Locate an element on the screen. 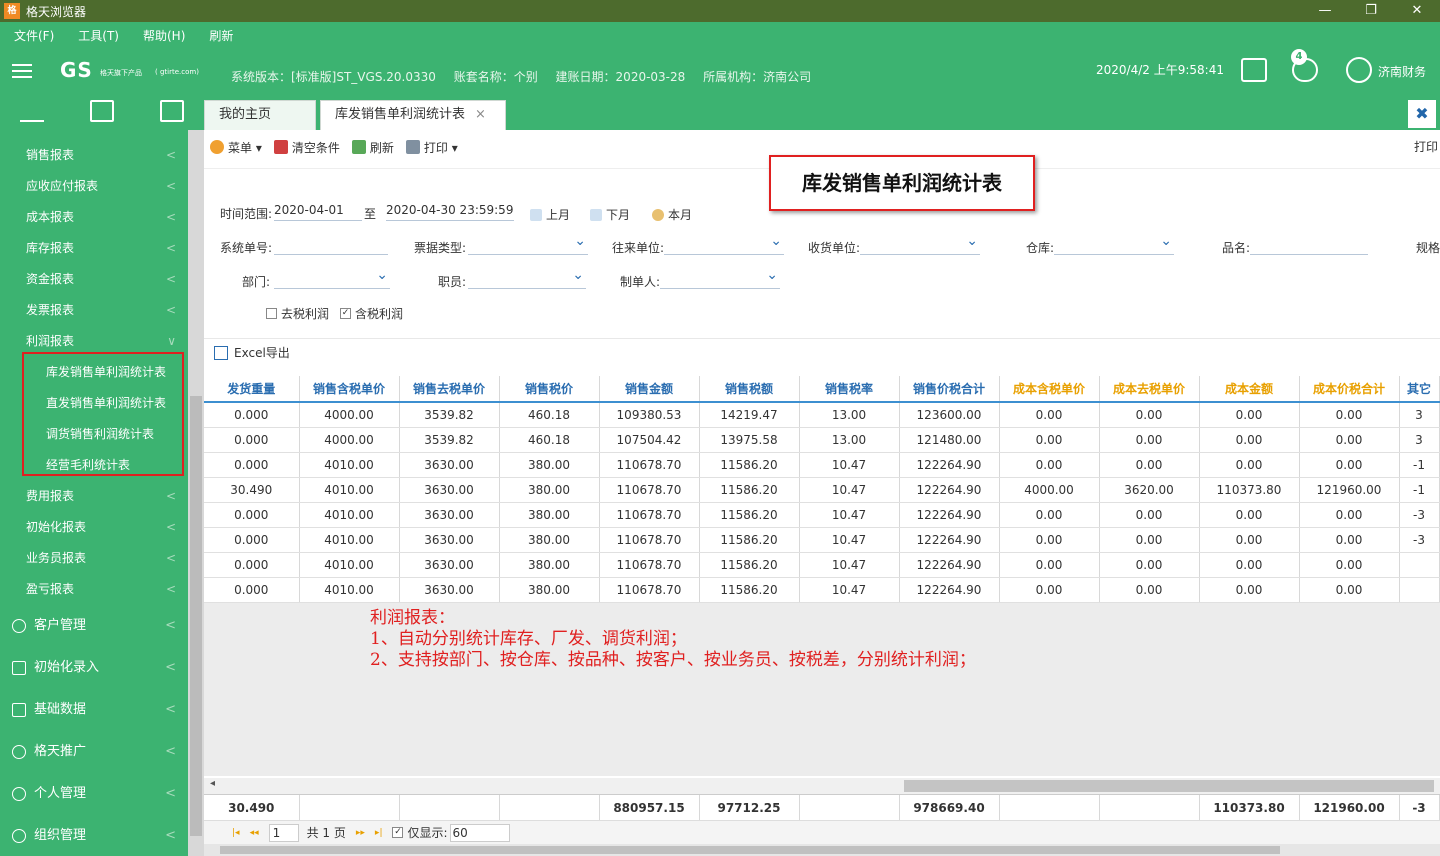 Image resolution: width=1440 pixels, height=856 pixels. next-month-button: 下月 is located at coordinates (610, 214).